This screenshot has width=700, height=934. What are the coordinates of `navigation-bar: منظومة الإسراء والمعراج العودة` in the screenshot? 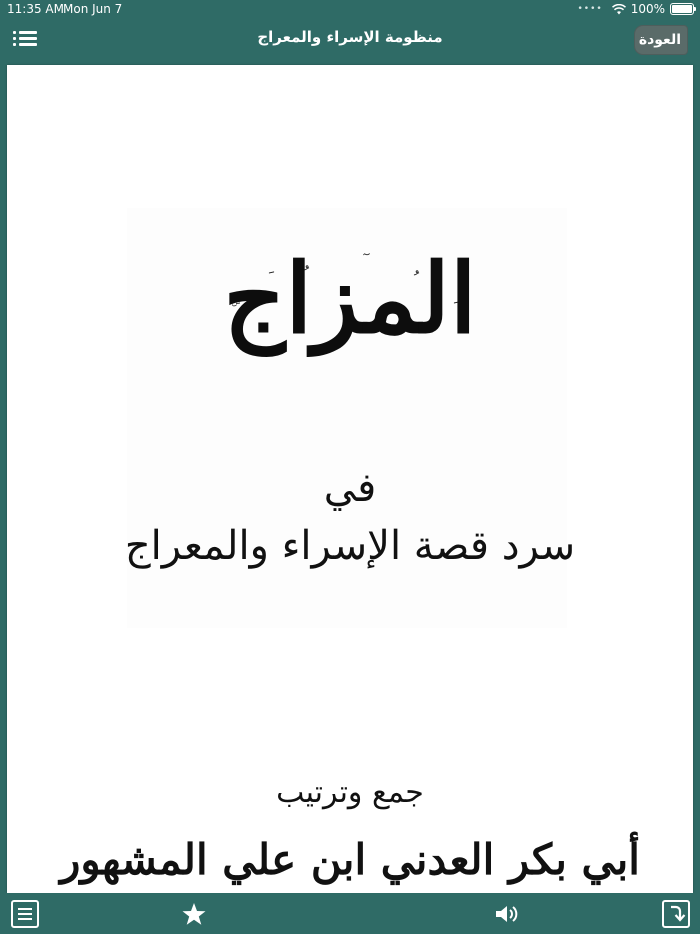 It's located at (350, 40).